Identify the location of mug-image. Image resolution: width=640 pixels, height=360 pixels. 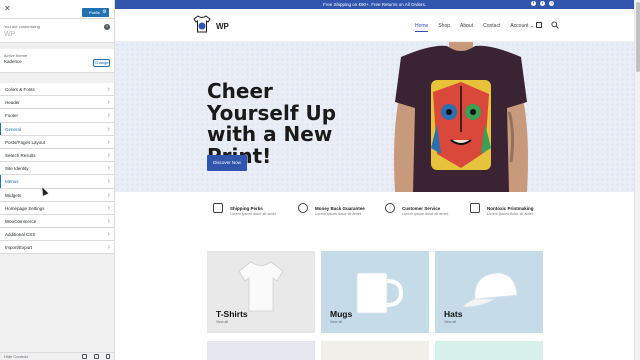
(379, 293).